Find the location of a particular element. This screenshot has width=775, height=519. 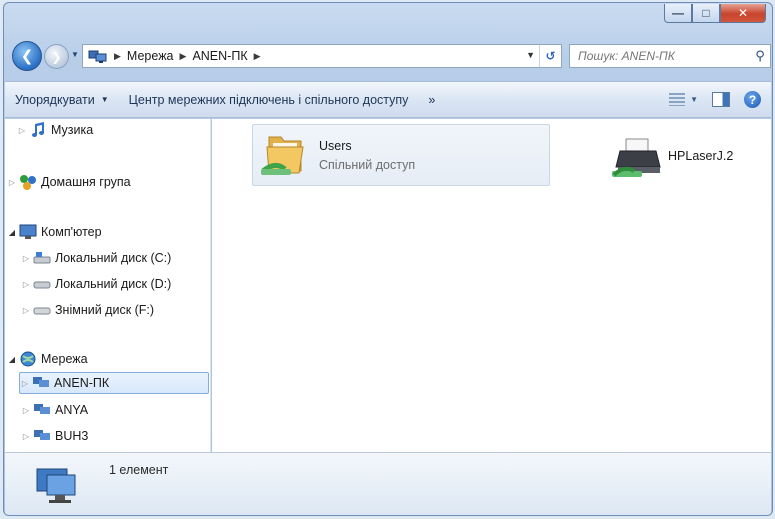

more-label: » is located at coordinates (432, 99).